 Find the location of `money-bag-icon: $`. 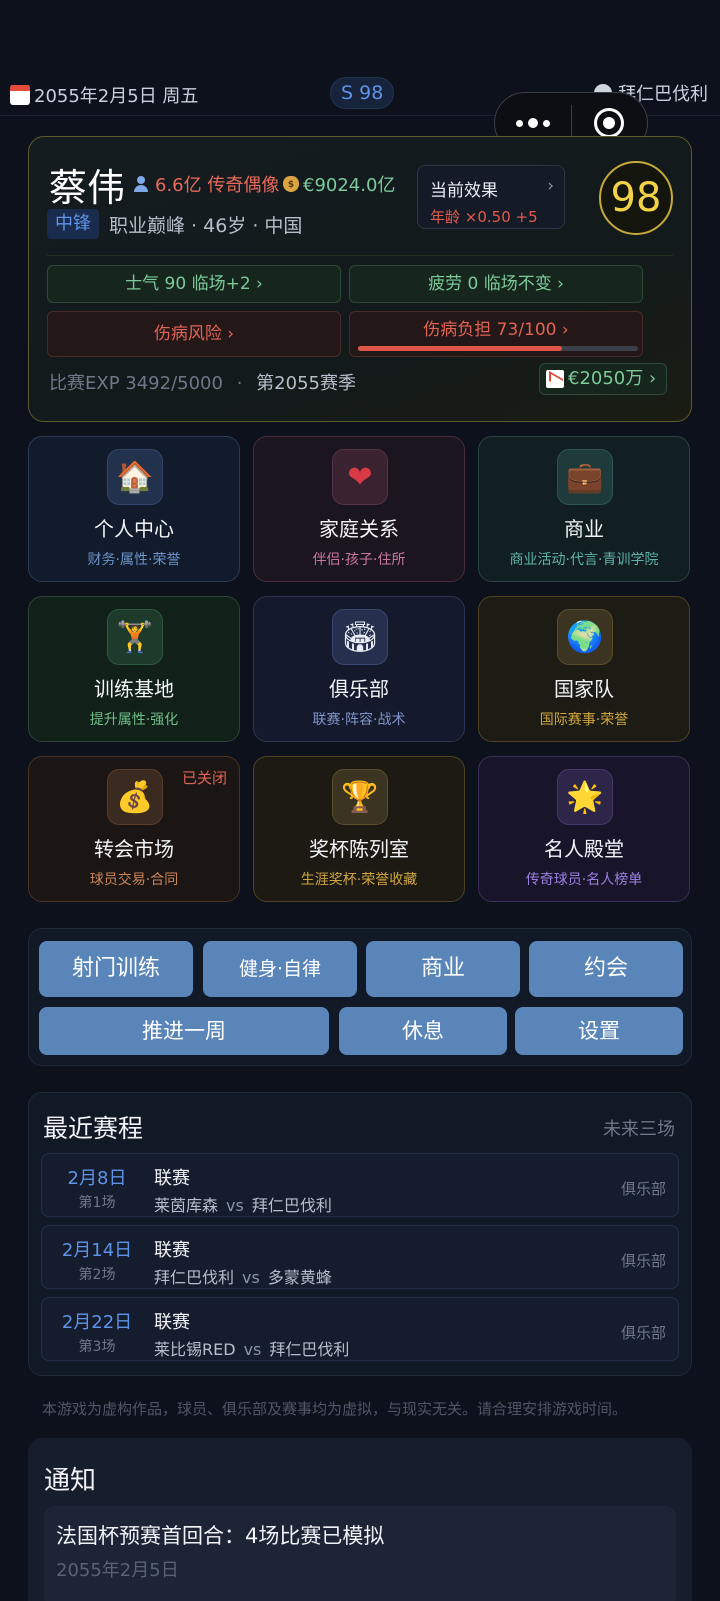

money-bag-icon: $ is located at coordinates (291, 184).